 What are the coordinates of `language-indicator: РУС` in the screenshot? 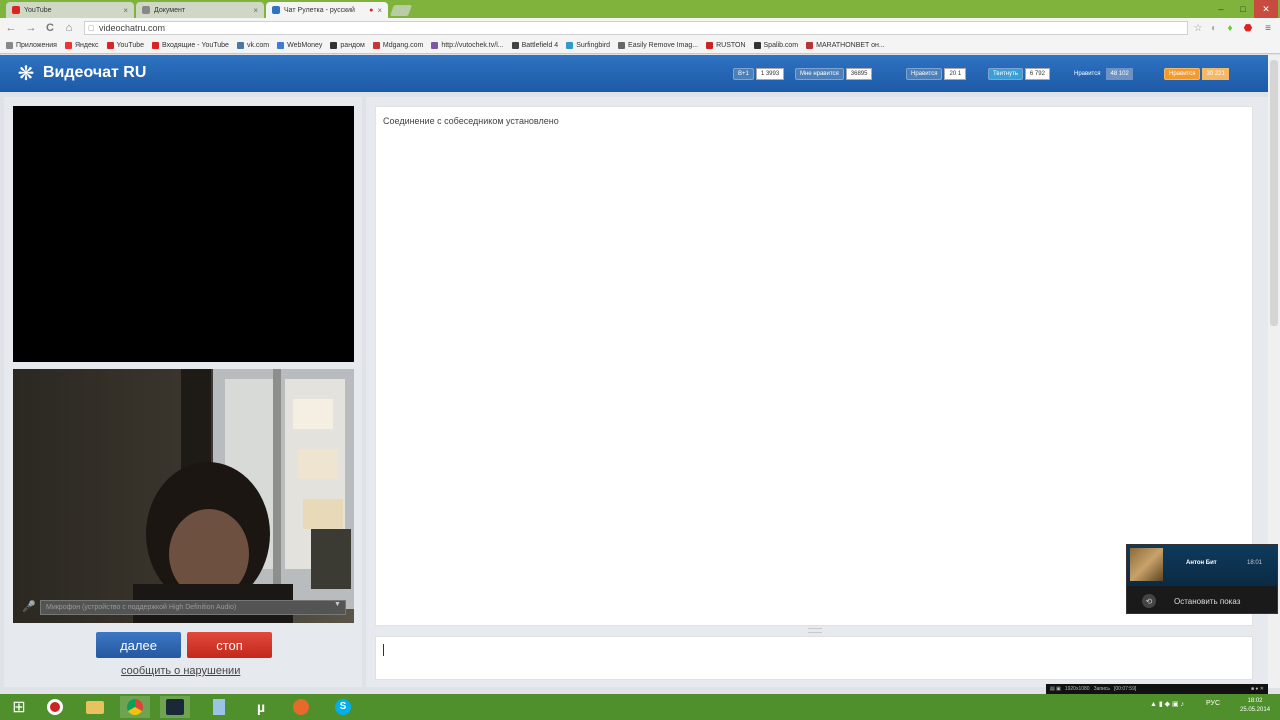 It's located at (1213, 703).